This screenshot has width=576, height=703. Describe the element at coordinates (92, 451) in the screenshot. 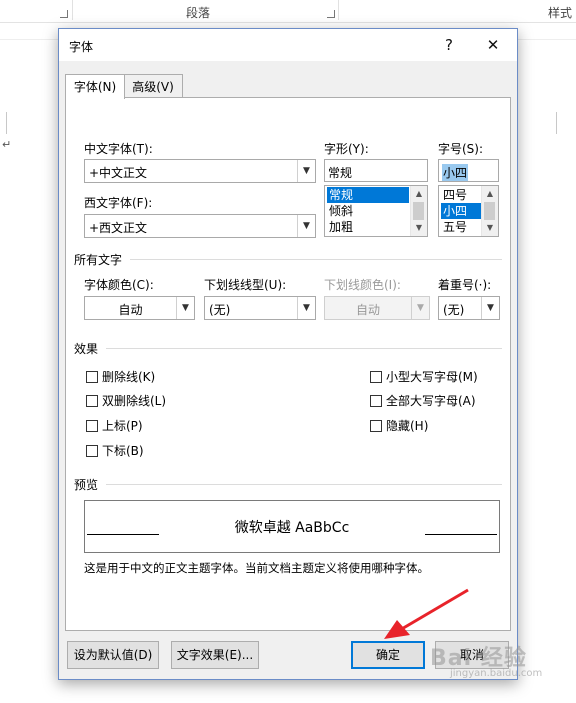

I see `subscript-checkbox` at that location.